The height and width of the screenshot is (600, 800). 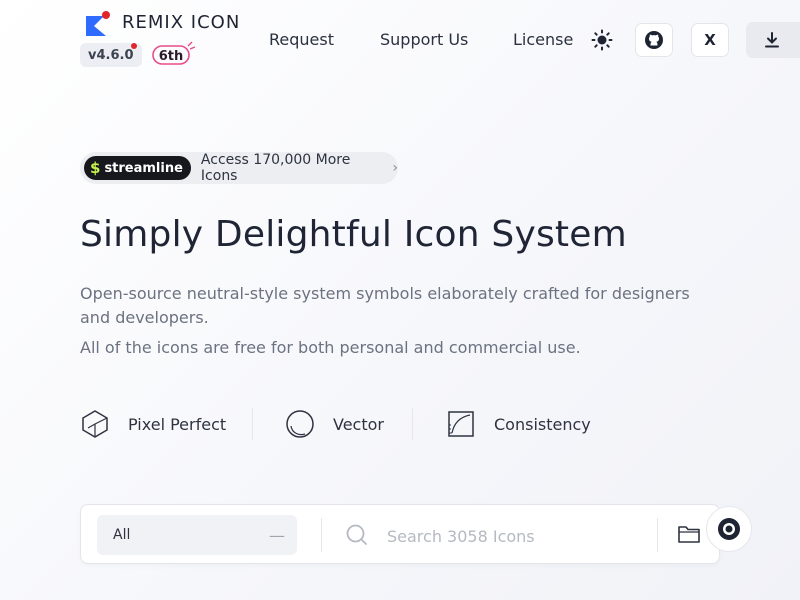 I want to click on version-new-dot, so click(x=134, y=46).